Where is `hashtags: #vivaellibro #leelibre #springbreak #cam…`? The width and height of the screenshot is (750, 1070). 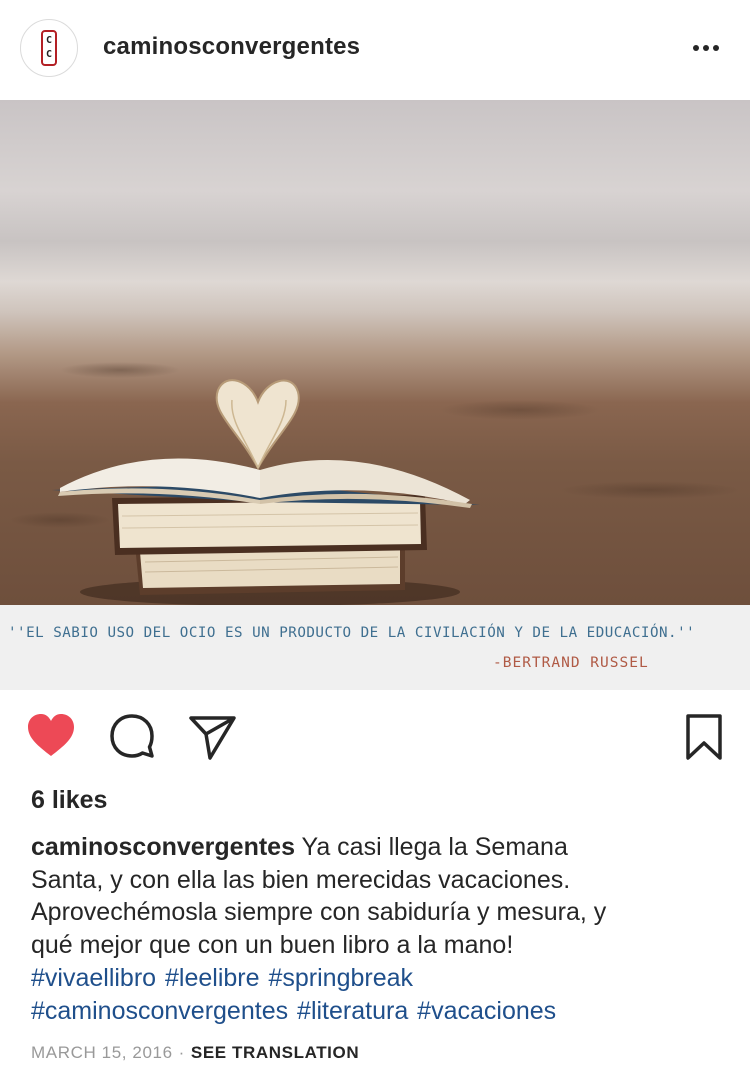
hashtags: #vivaellibro #leelibre #springbreak #cam… is located at coordinates (381, 994).